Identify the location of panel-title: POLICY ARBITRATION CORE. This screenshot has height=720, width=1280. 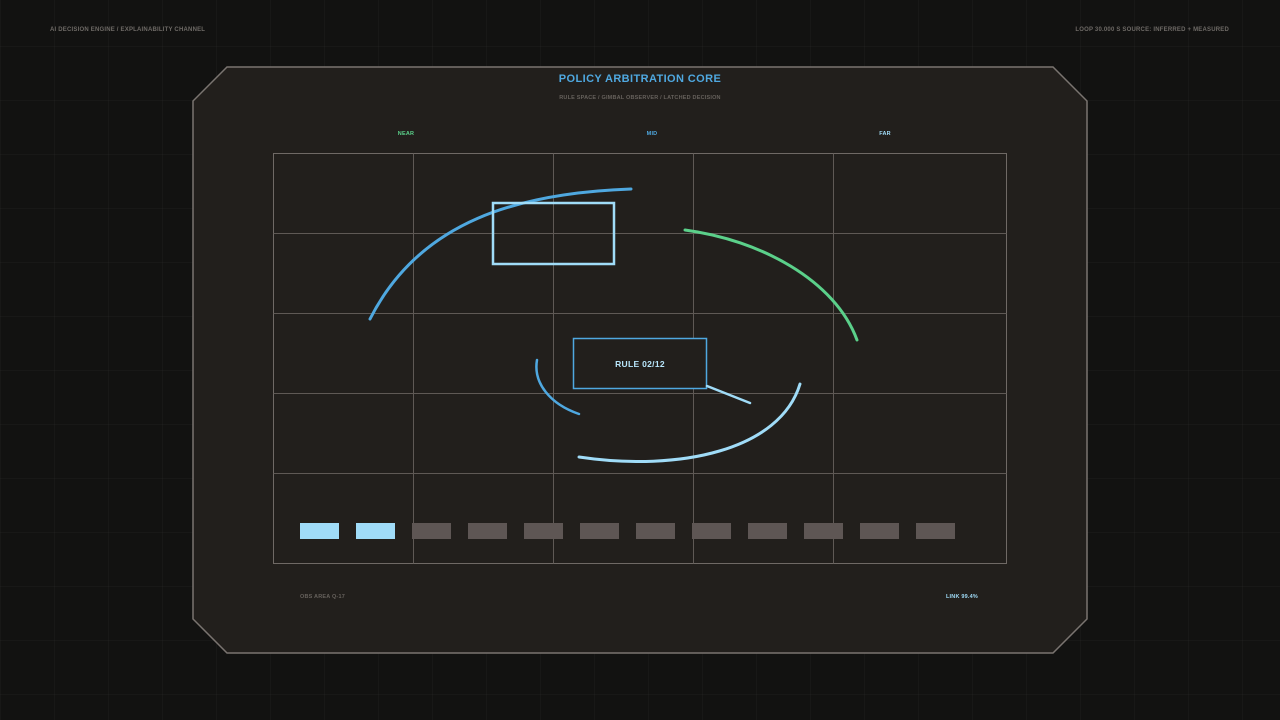
(640, 79).